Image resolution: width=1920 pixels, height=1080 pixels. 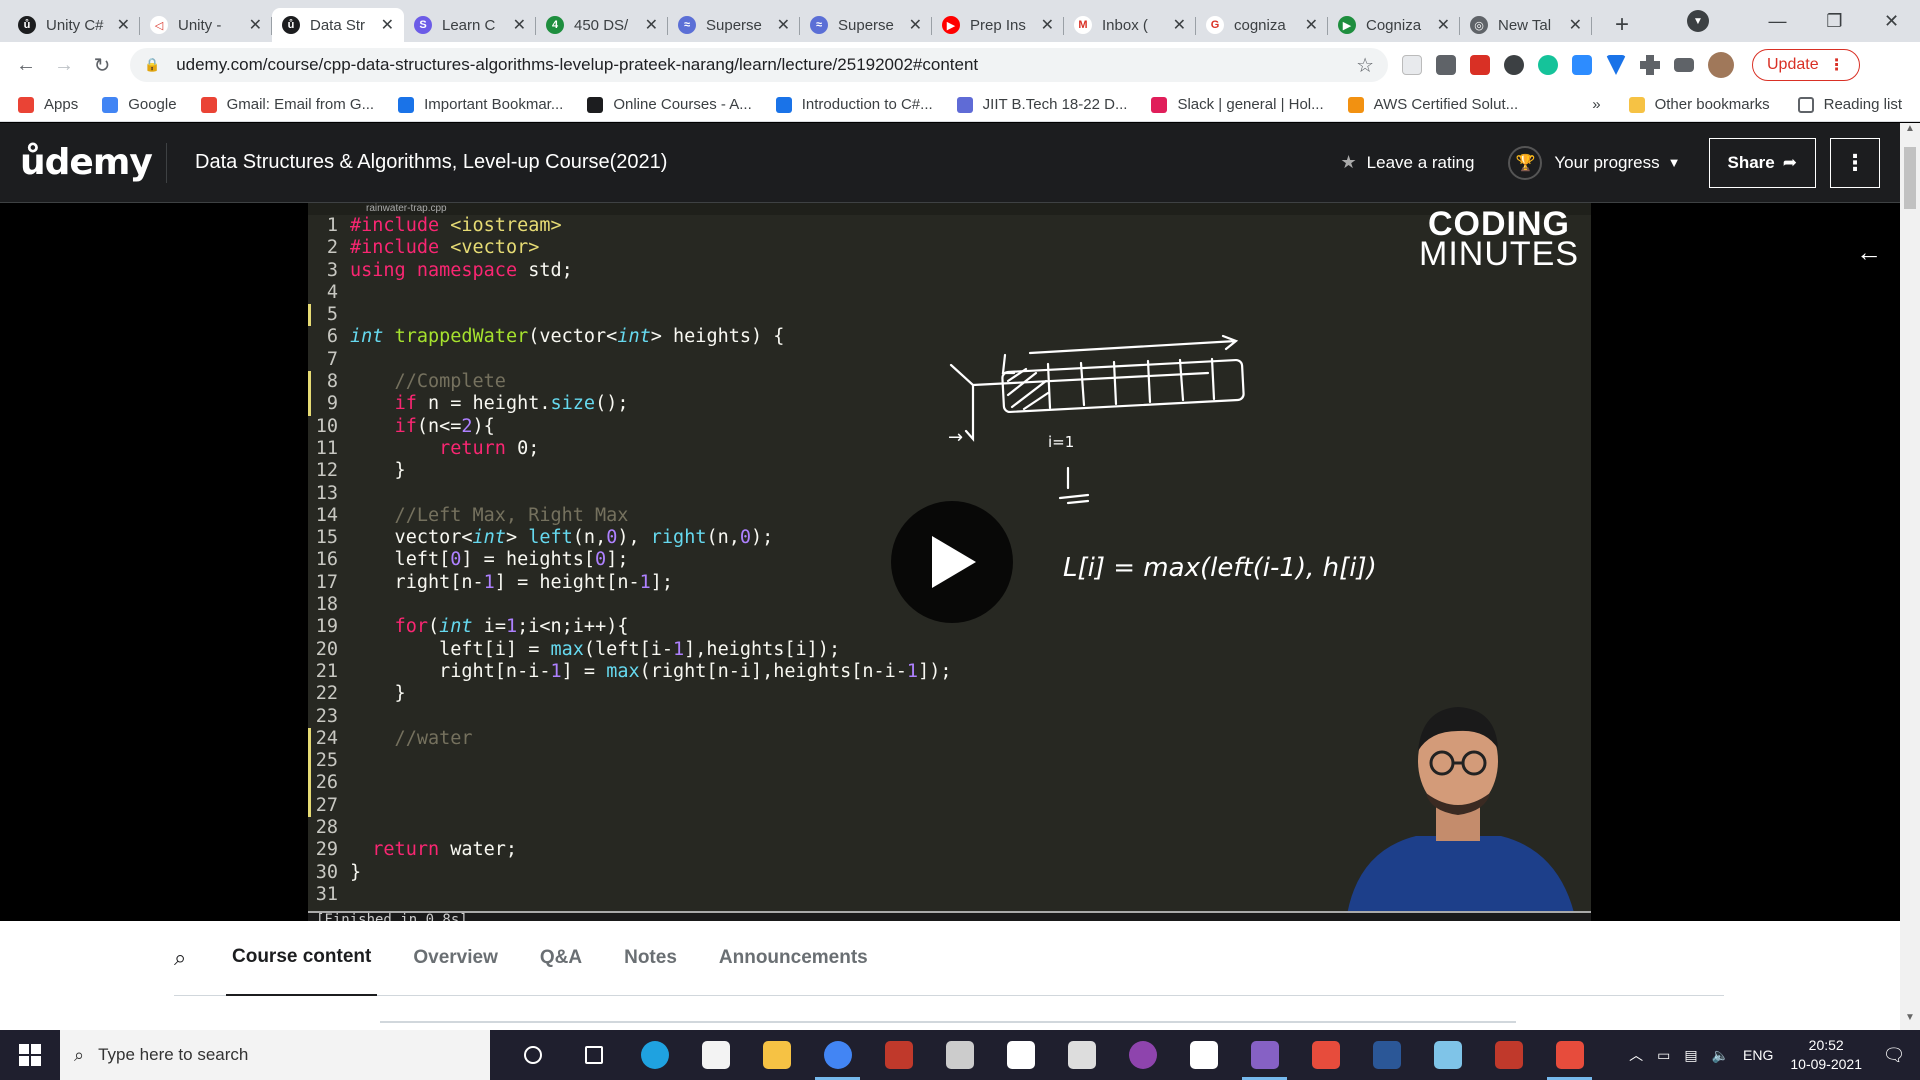 What do you see at coordinates (1663, 1055) in the screenshot?
I see `battery-icon: ▭` at bounding box center [1663, 1055].